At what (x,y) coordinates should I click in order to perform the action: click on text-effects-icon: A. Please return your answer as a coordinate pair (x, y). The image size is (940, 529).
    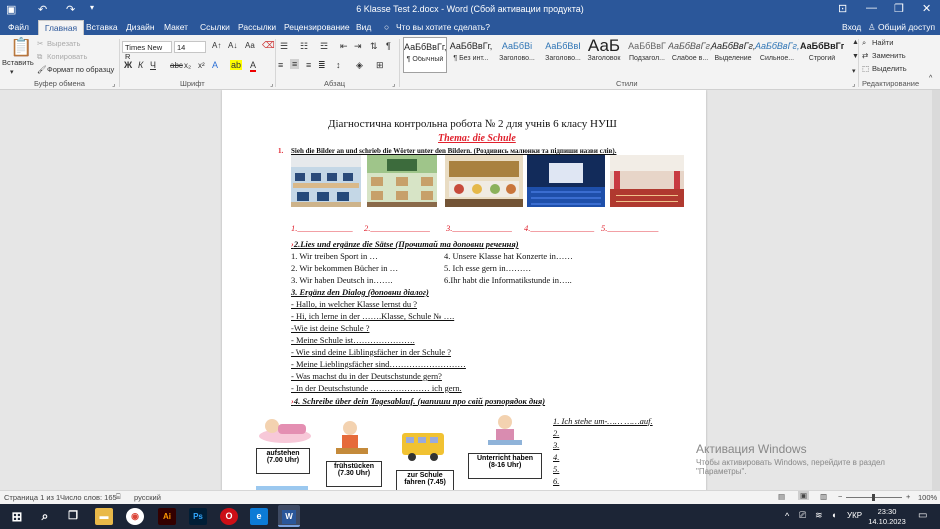
    Looking at the image, I should click on (215, 65).